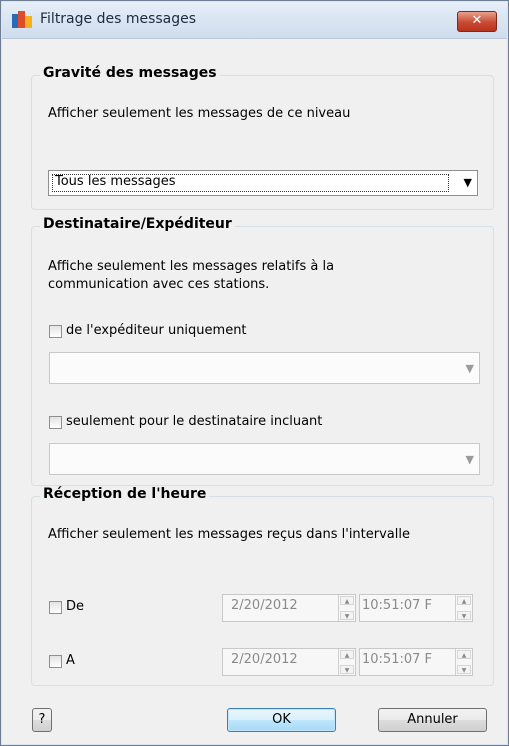 The width and height of the screenshot is (509, 746). What do you see at coordinates (397, 659) in the screenshot?
I see `to-time-value: 10:51:07 F` at bounding box center [397, 659].